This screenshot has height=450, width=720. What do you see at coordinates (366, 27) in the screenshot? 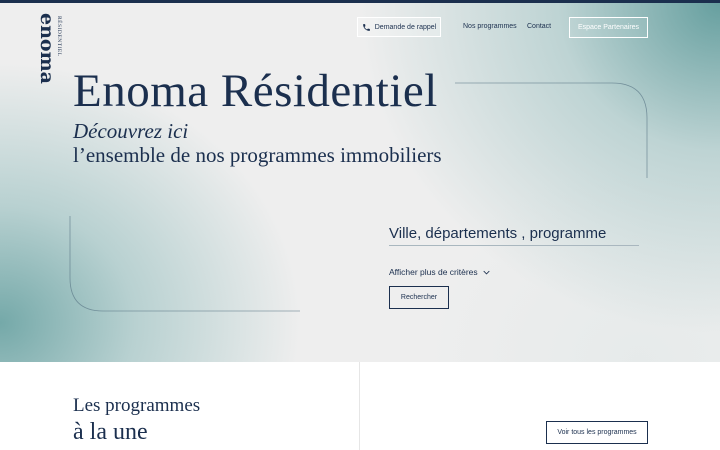
I see `phone-icon` at bounding box center [366, 27].